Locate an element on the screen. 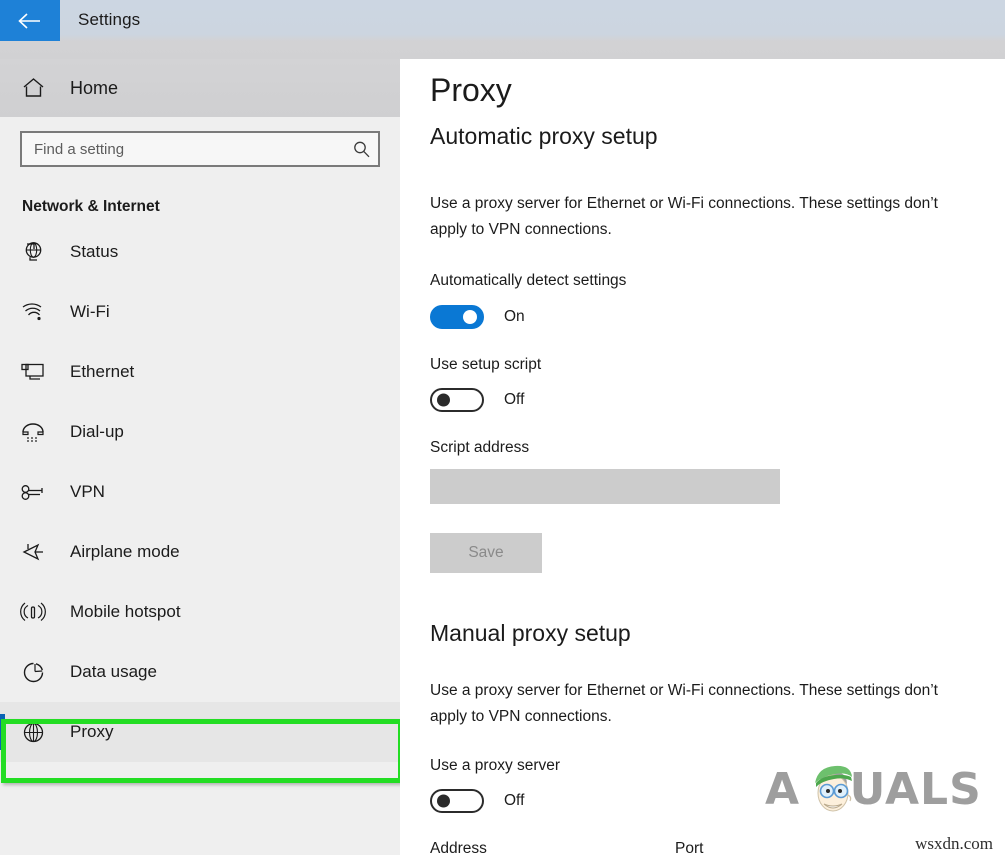  sidebar-item-home: Home is located at coordinates (200, 88).